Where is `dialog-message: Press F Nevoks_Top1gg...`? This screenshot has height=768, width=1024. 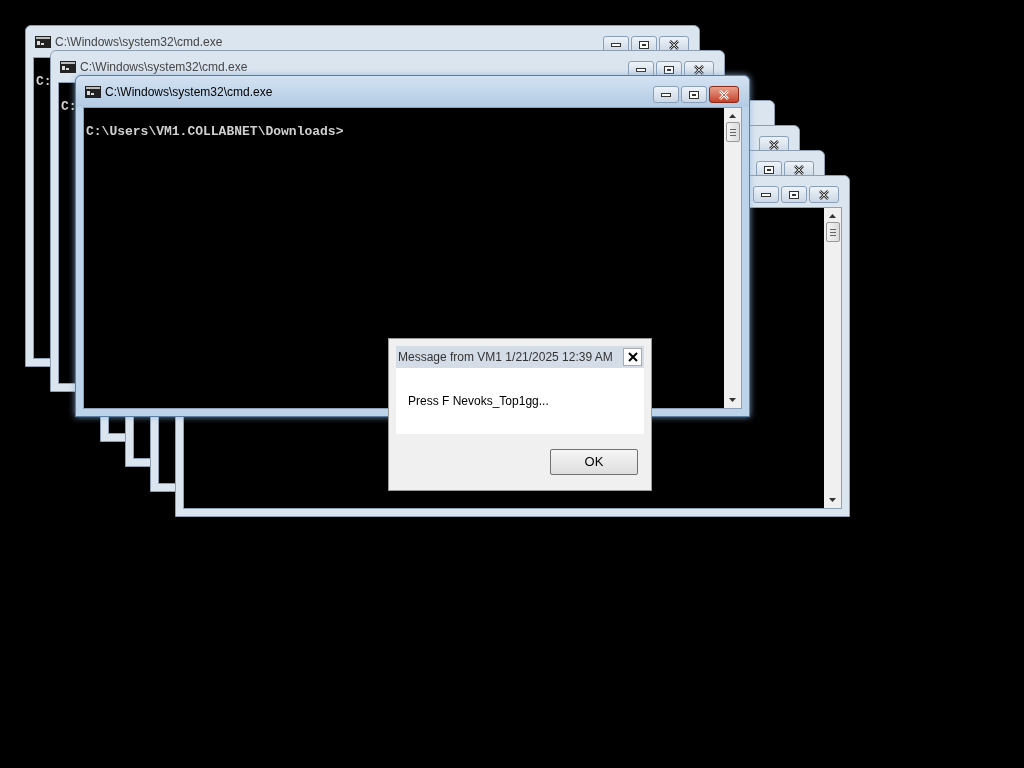
dialog-message: Press F Nevoks_Top1gg... is located at coordinates (478, 401).